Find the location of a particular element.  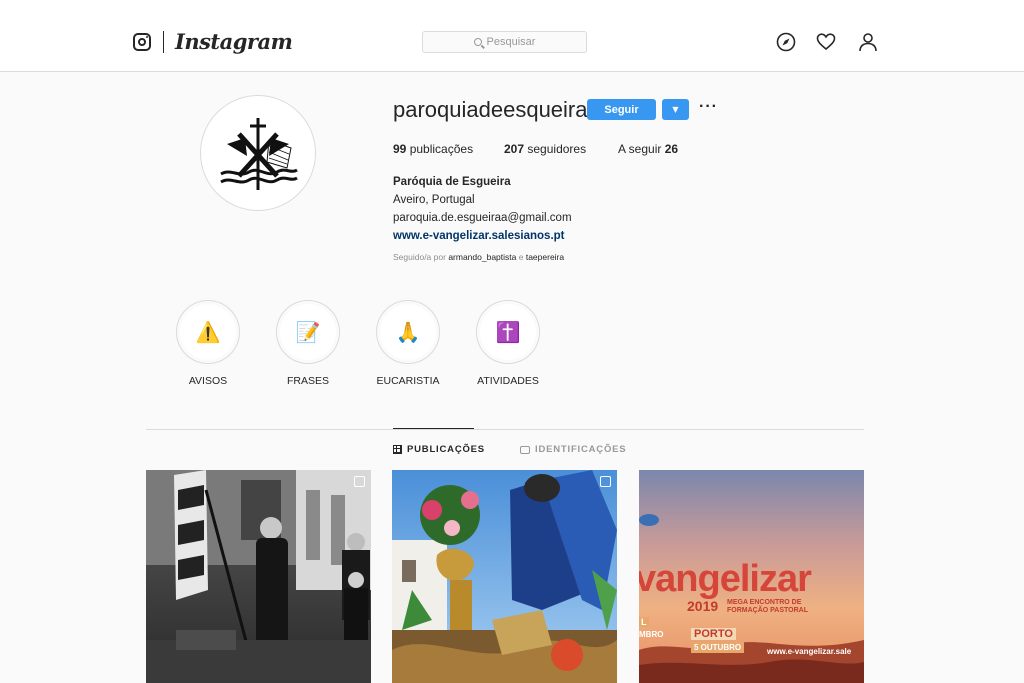

instagram-camera-icon is located at coordinates (142, 42).